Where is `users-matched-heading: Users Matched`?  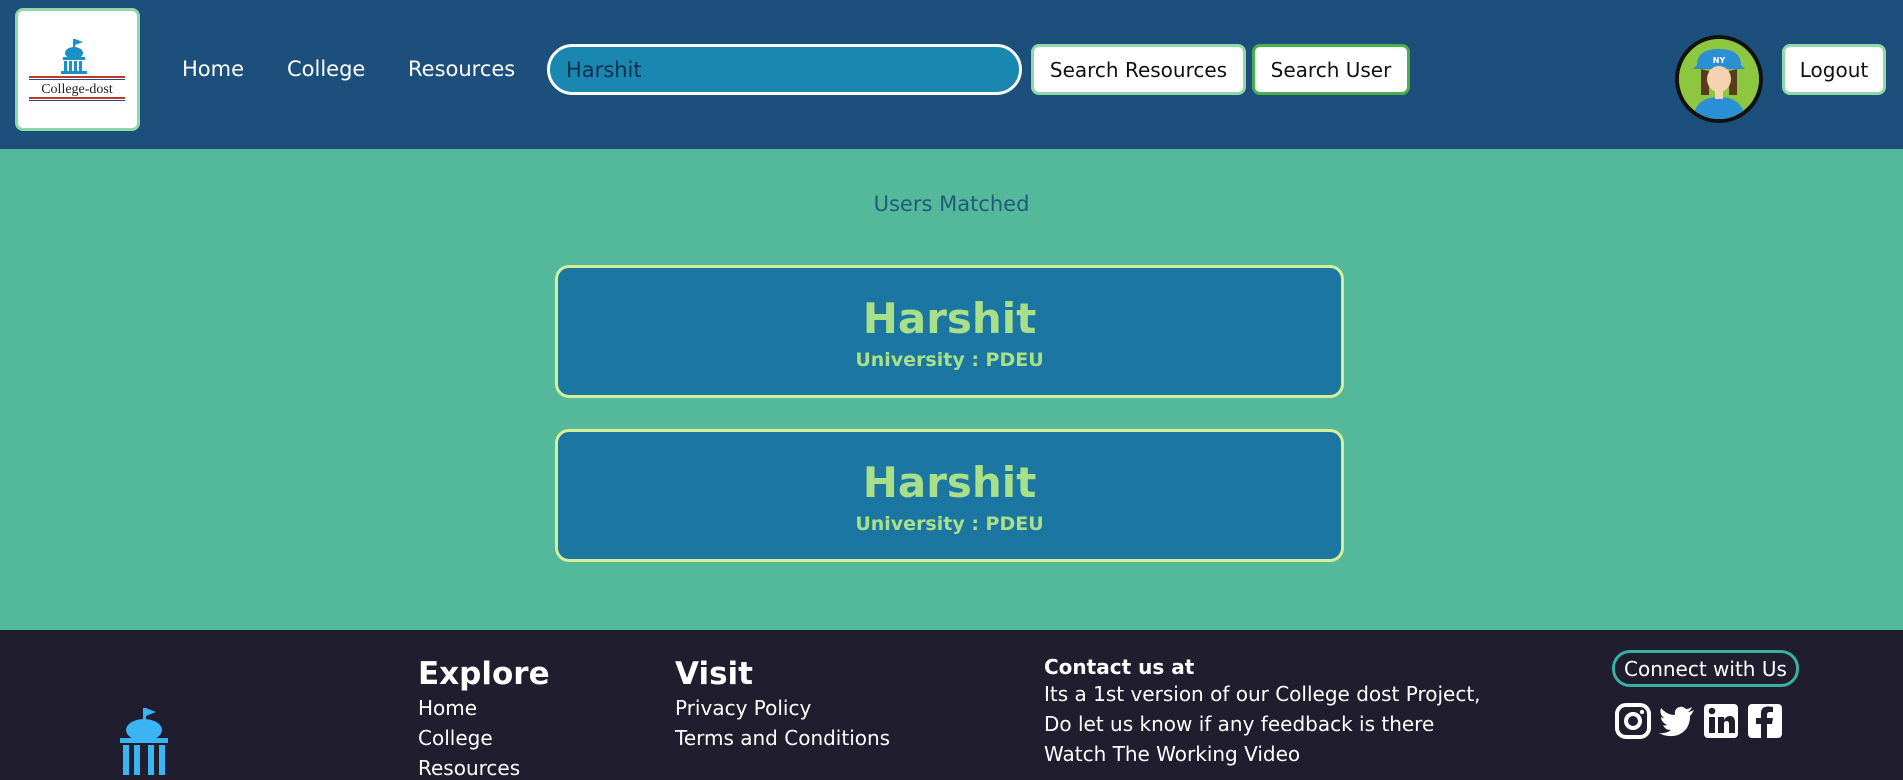 users-matched-heading: Users Matched is located at coordinates (951, 204).